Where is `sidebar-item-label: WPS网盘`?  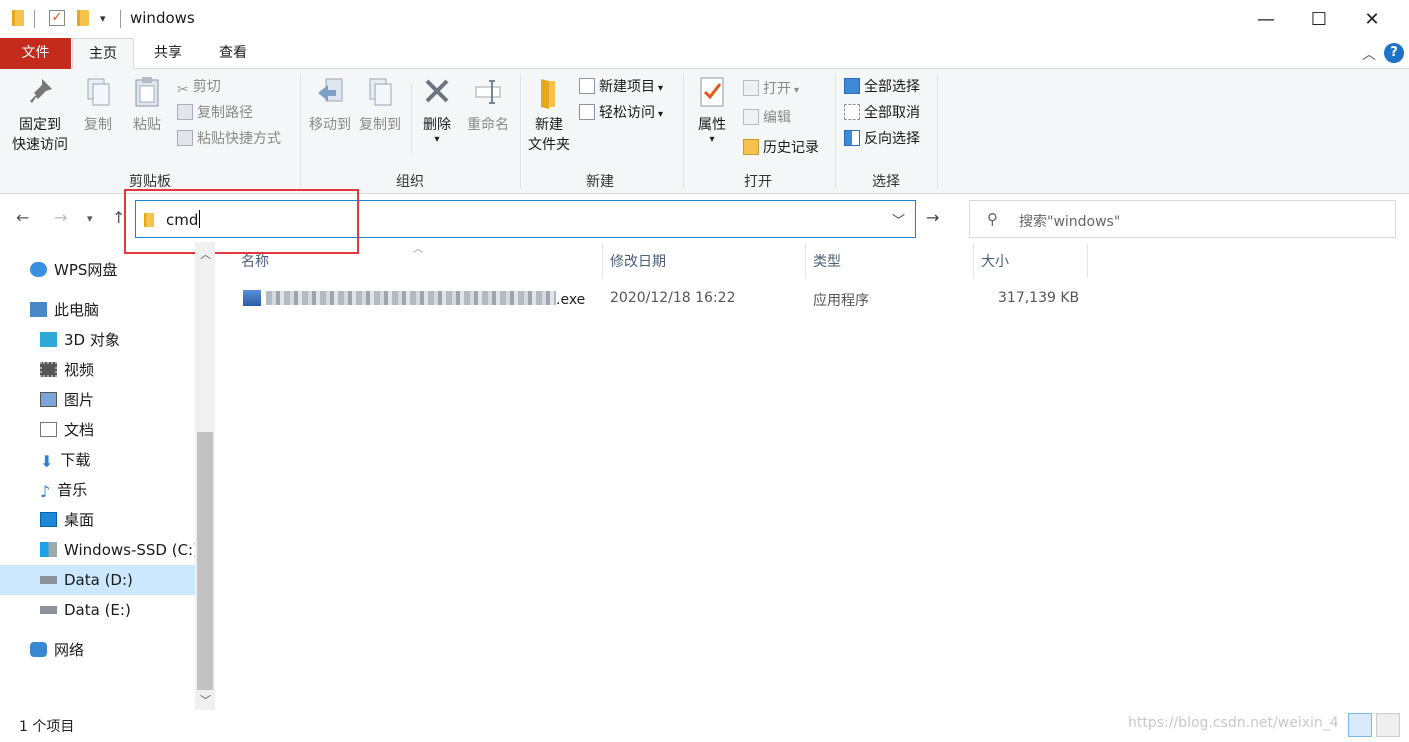
sidebar-item-label: WPS网盘 is located at coordinates (86, 270).